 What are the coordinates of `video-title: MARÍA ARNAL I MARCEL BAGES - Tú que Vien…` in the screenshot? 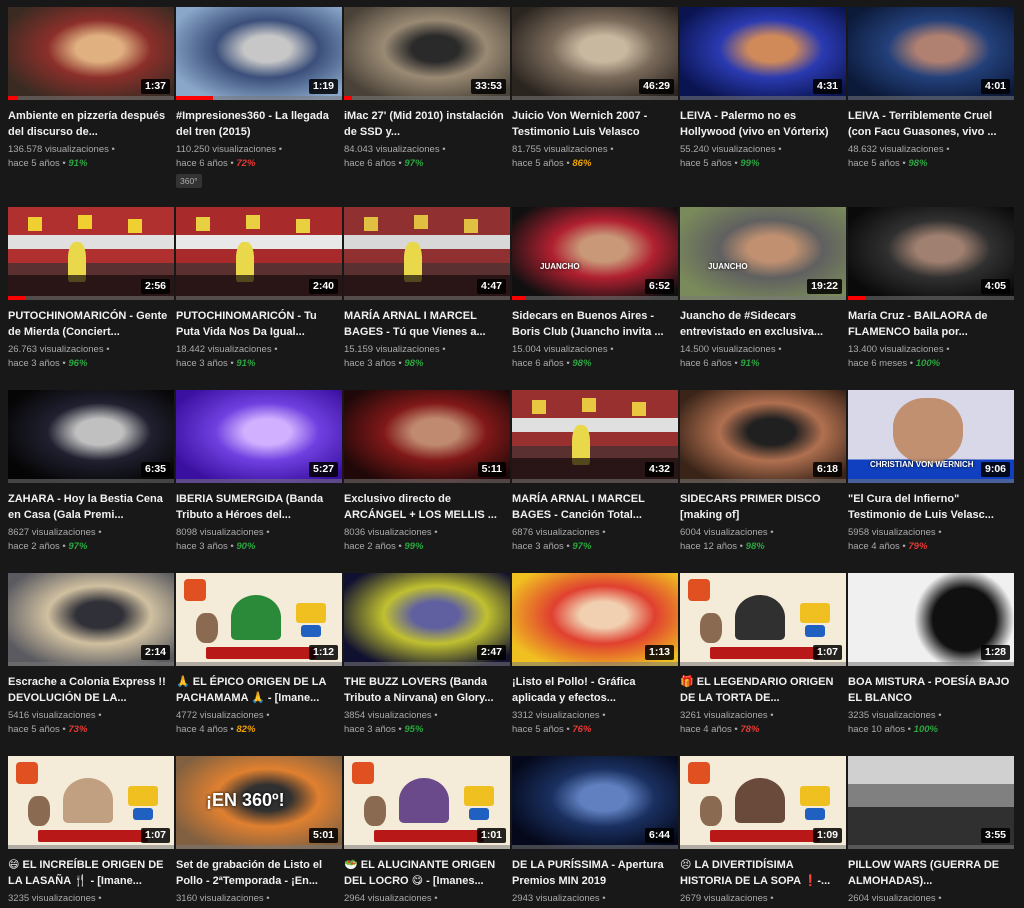 It's located at (427, 324).